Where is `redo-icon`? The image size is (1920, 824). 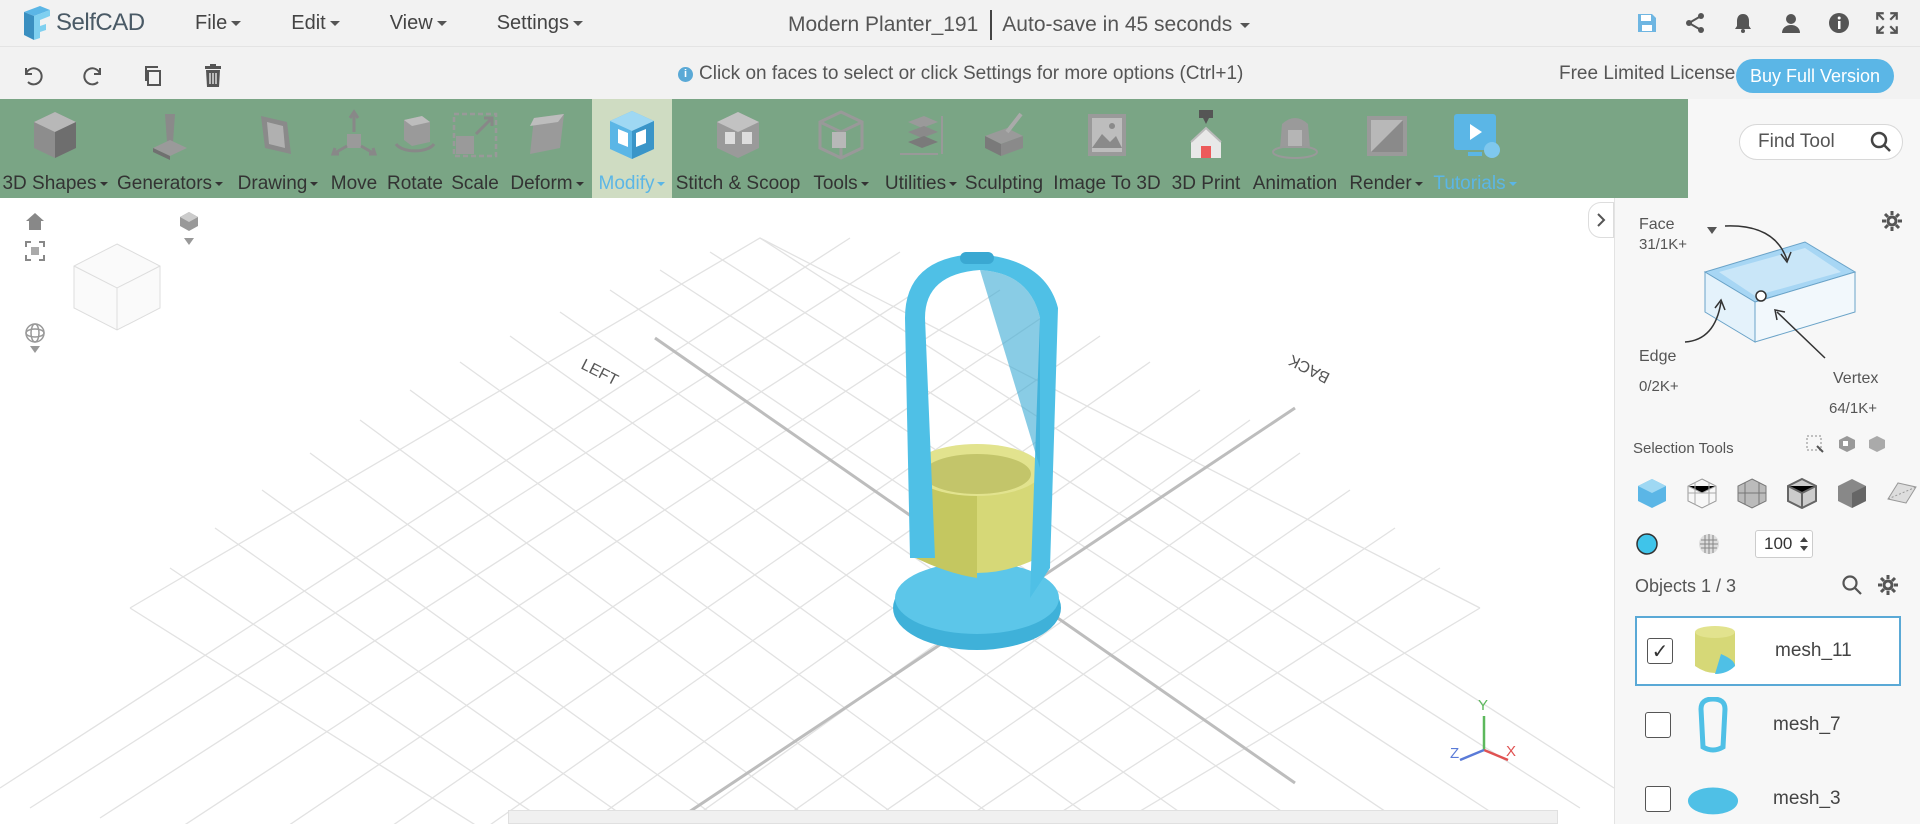 redo-icon is located at coordinates (93, 76).